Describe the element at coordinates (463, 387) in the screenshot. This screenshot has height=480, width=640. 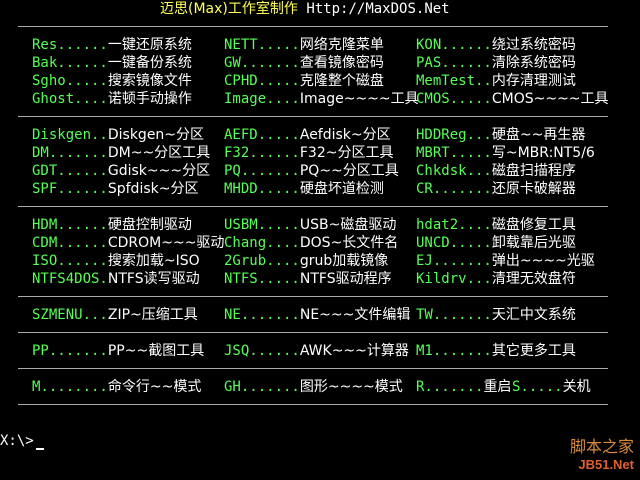
I see `menu-item: R.......重启` at that location.